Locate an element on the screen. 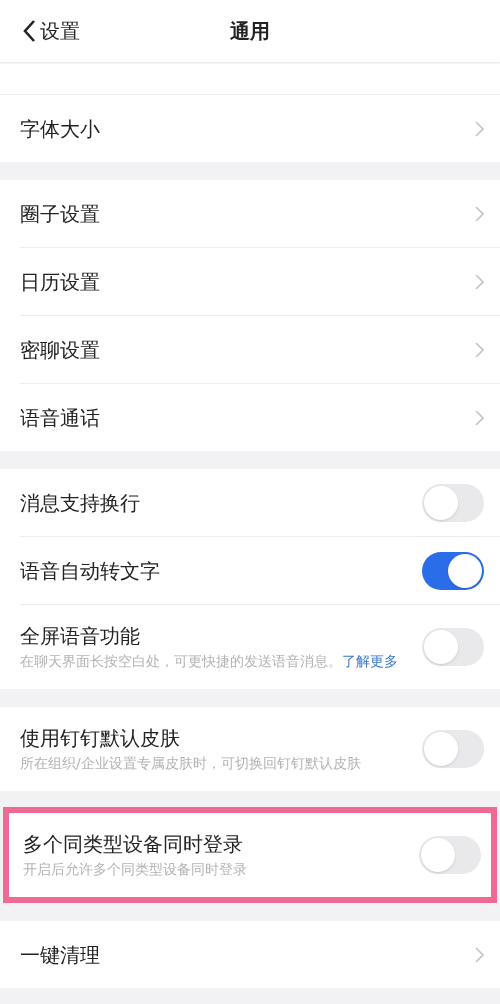  setting-label: 全屏语音功能 is located at coordinates (80, 636).